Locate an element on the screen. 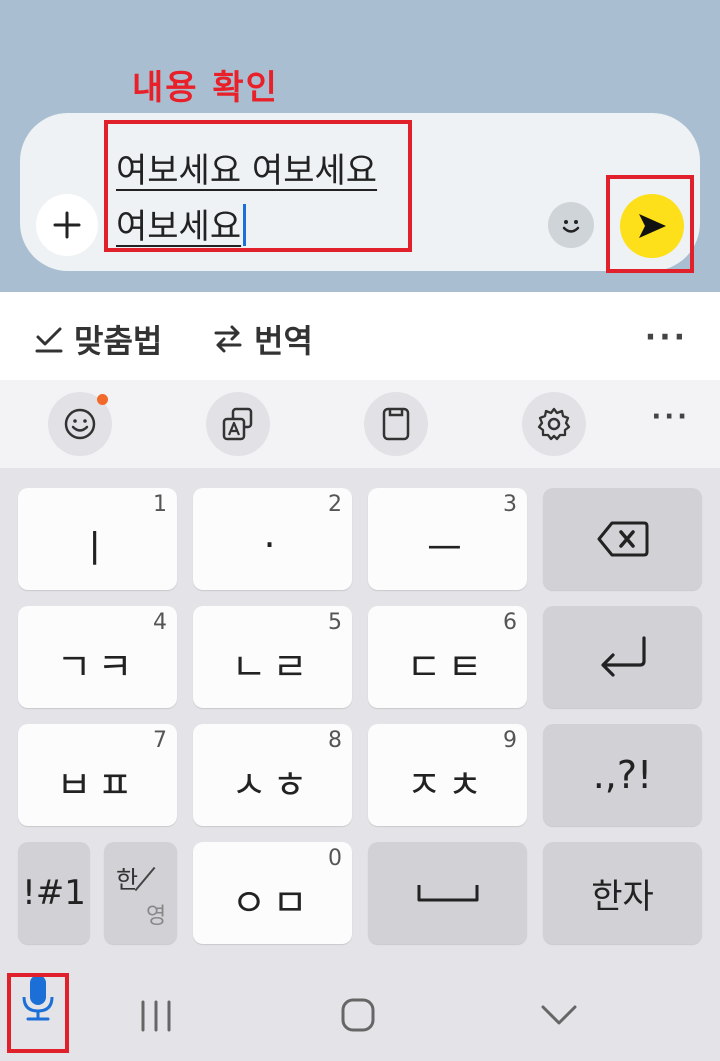 The width and height of the screenshot is (720, 1061). key-number: 3 is located at coordinates (510, 504).